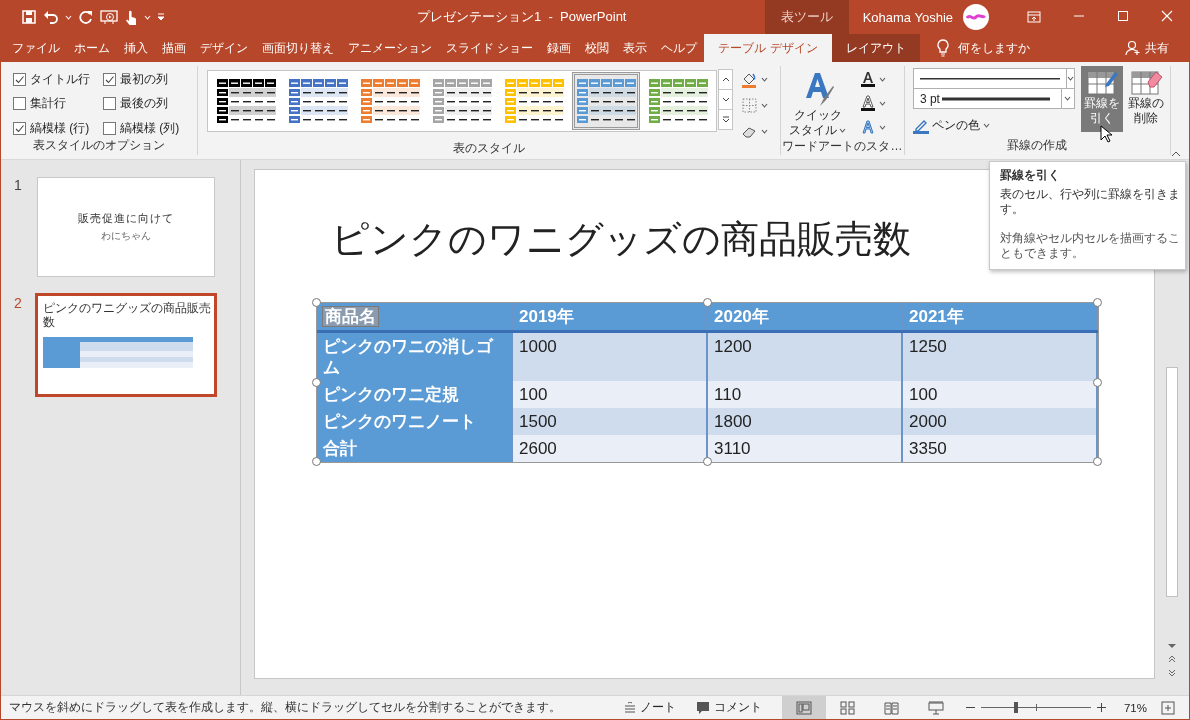  I want to click on touch-icon, so click(131, 17).